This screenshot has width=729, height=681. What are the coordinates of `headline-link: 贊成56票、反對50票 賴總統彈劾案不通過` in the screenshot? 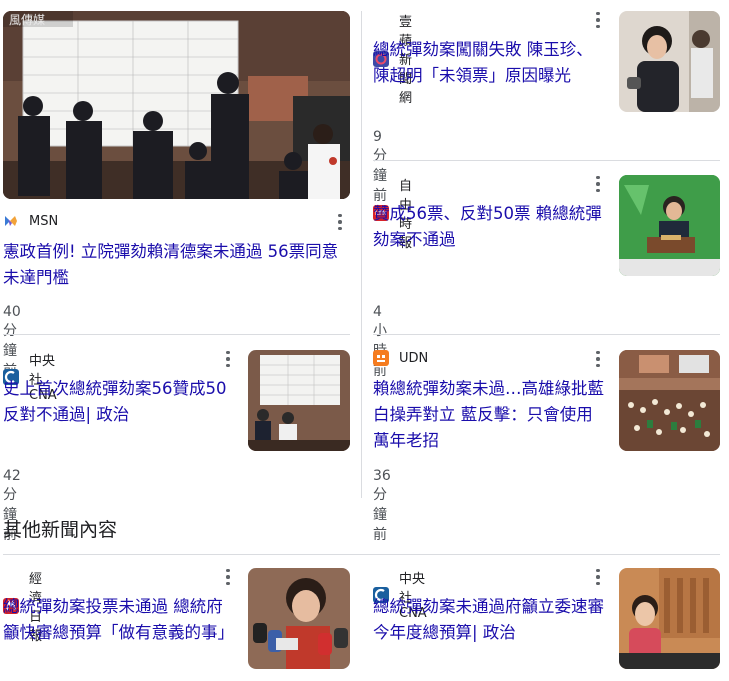 It's located at (491, 227).